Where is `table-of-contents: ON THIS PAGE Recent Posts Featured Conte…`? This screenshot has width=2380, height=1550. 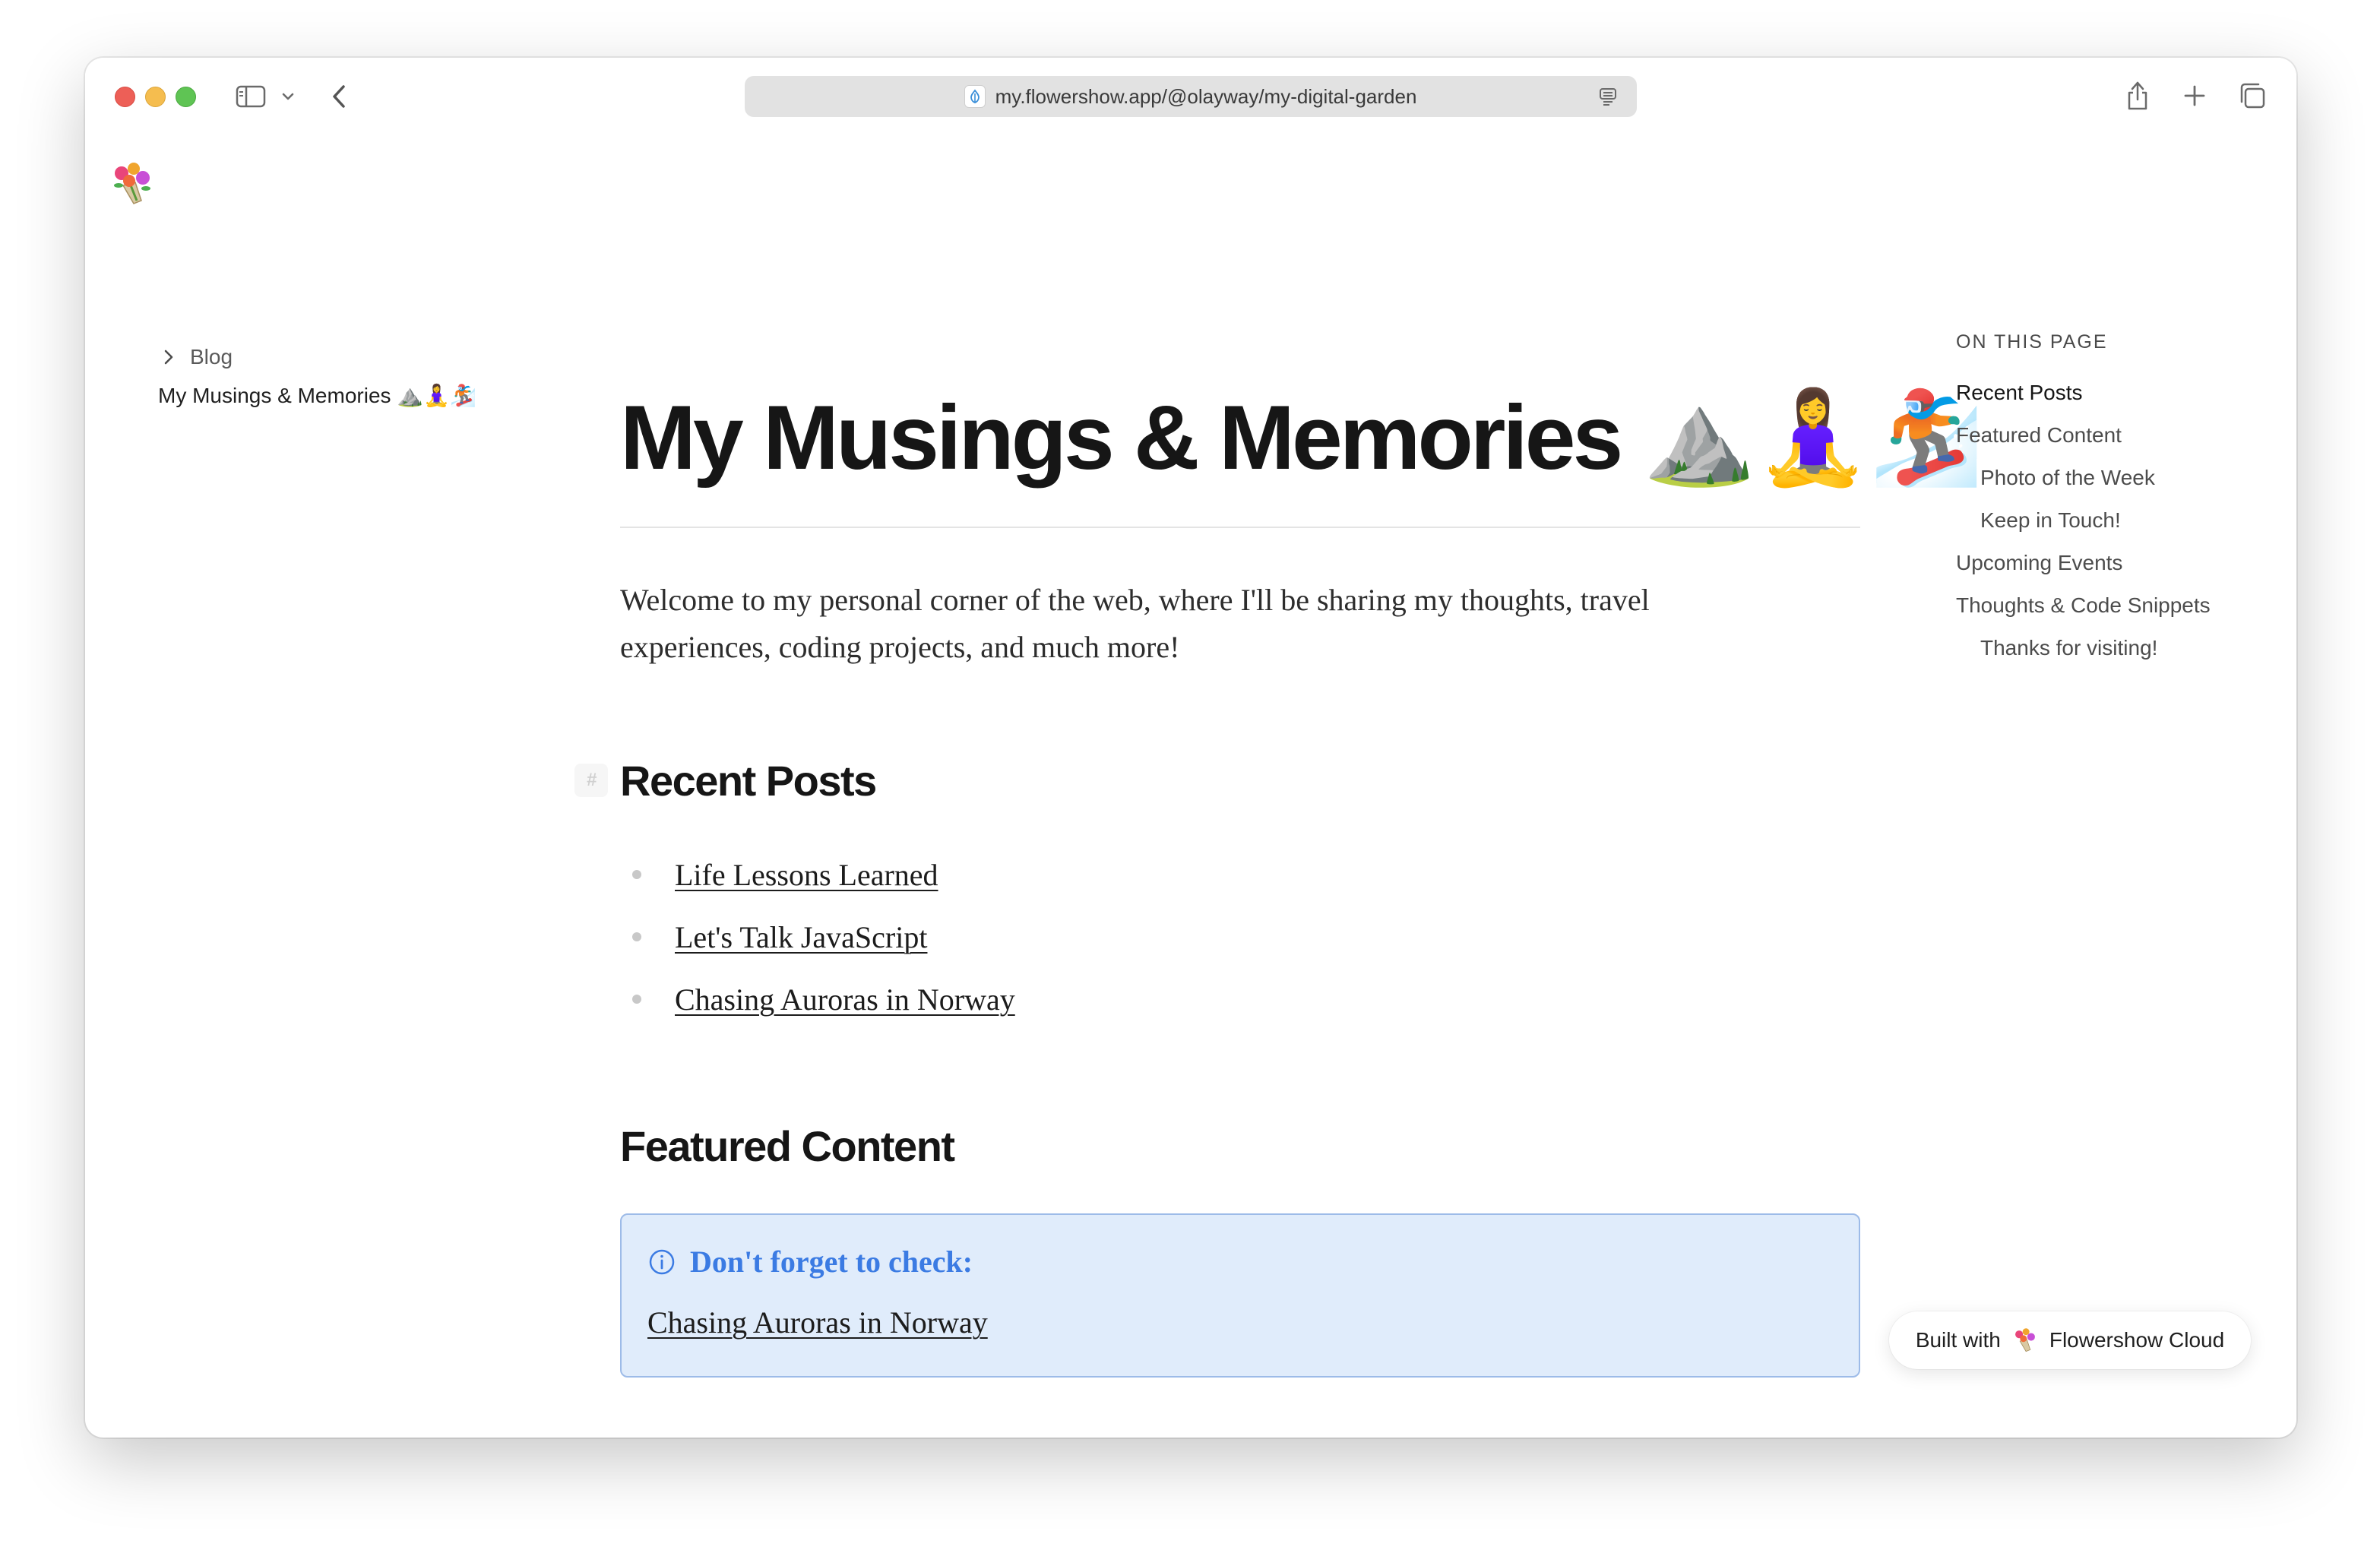
table-of-contents: ON THIS PAGE Recent Posts Featured Conte… is located at coordinates (2115, 500).